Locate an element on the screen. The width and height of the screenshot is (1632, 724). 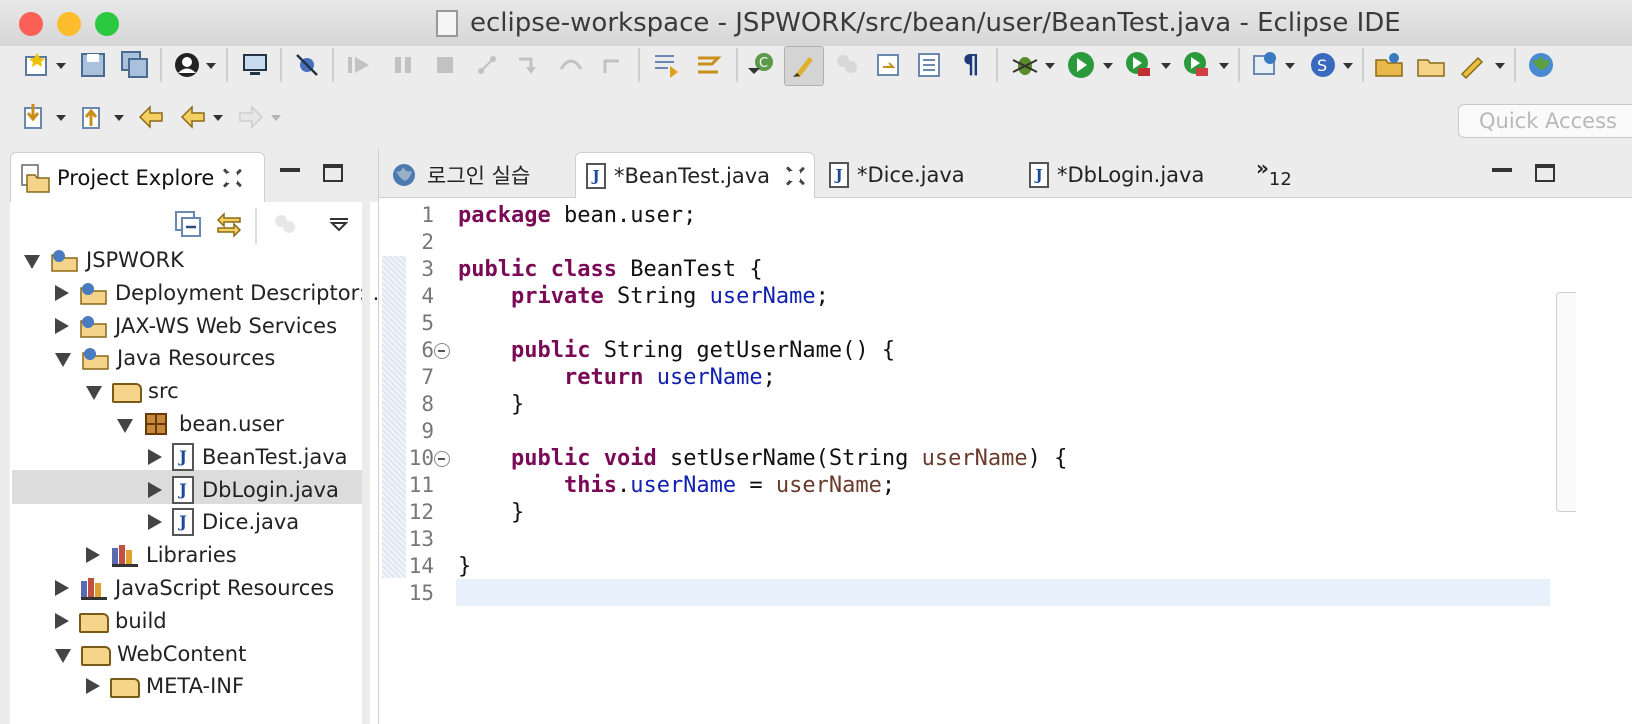
drop-to-frame-icon is located at coordinates (667, 65).